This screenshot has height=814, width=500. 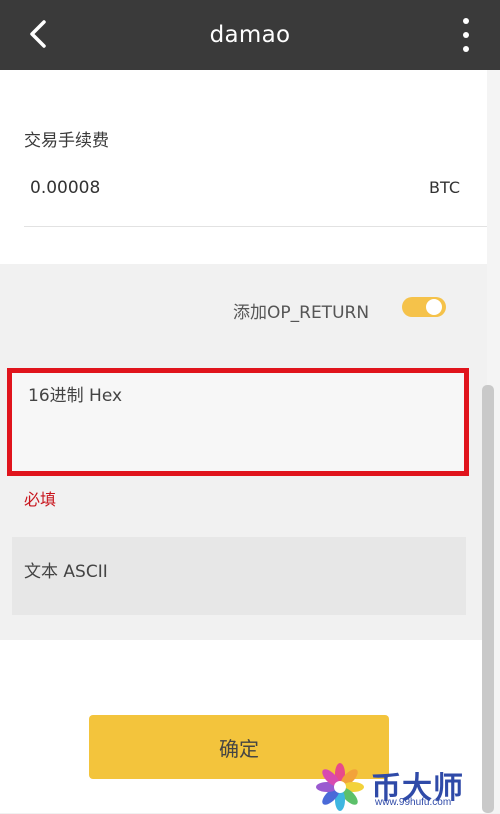 I want to click on hex-field: 16进制 Hex, so click(x=238, y=422).